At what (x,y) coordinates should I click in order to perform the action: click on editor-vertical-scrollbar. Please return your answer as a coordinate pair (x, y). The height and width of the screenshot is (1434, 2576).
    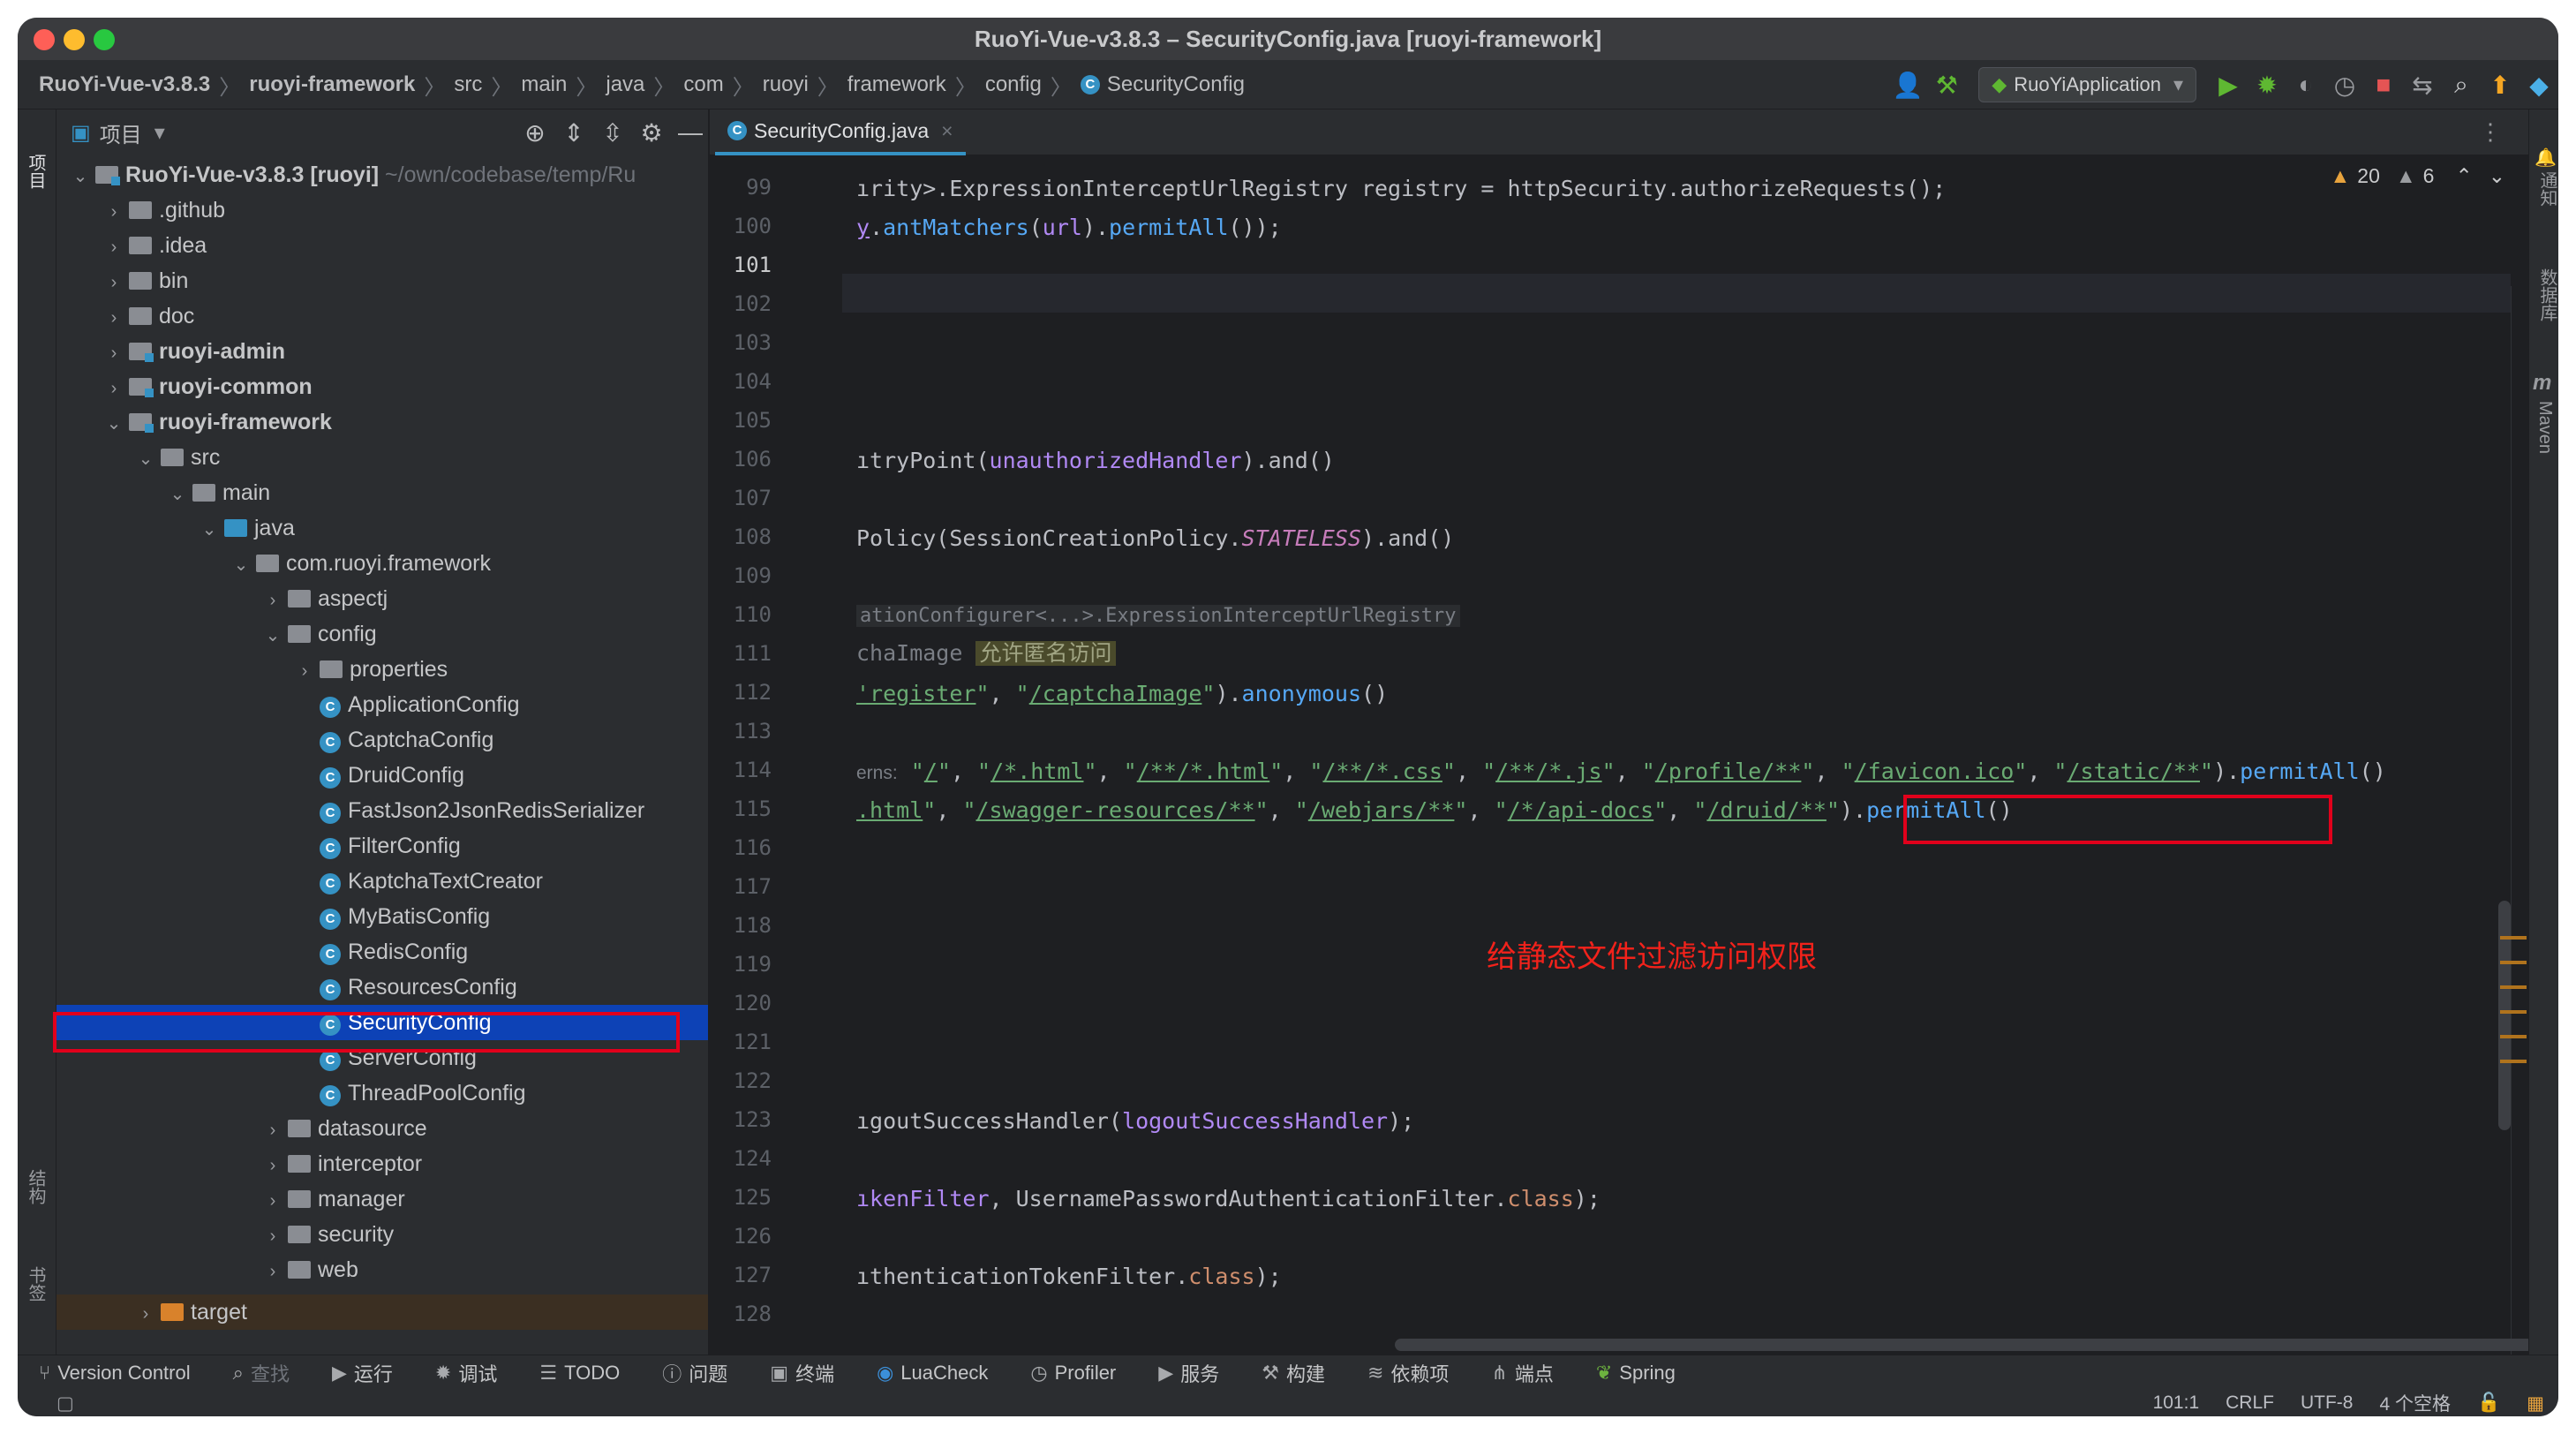
    Looking at the image, I should click on (2504, 1015).